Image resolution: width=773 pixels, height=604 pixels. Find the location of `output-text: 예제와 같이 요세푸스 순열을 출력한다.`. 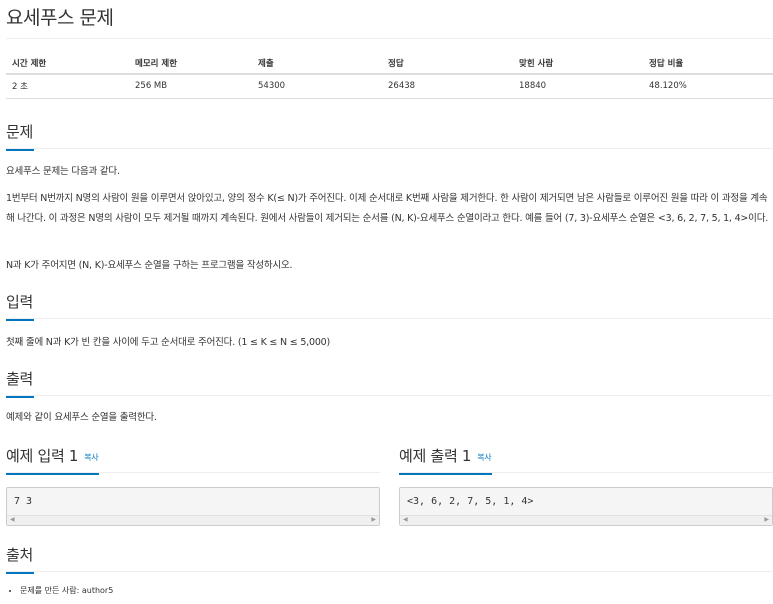

output-text: 예제와 같이 요세푸스 순열을 출력한다. is located at coordinates (81, 417).